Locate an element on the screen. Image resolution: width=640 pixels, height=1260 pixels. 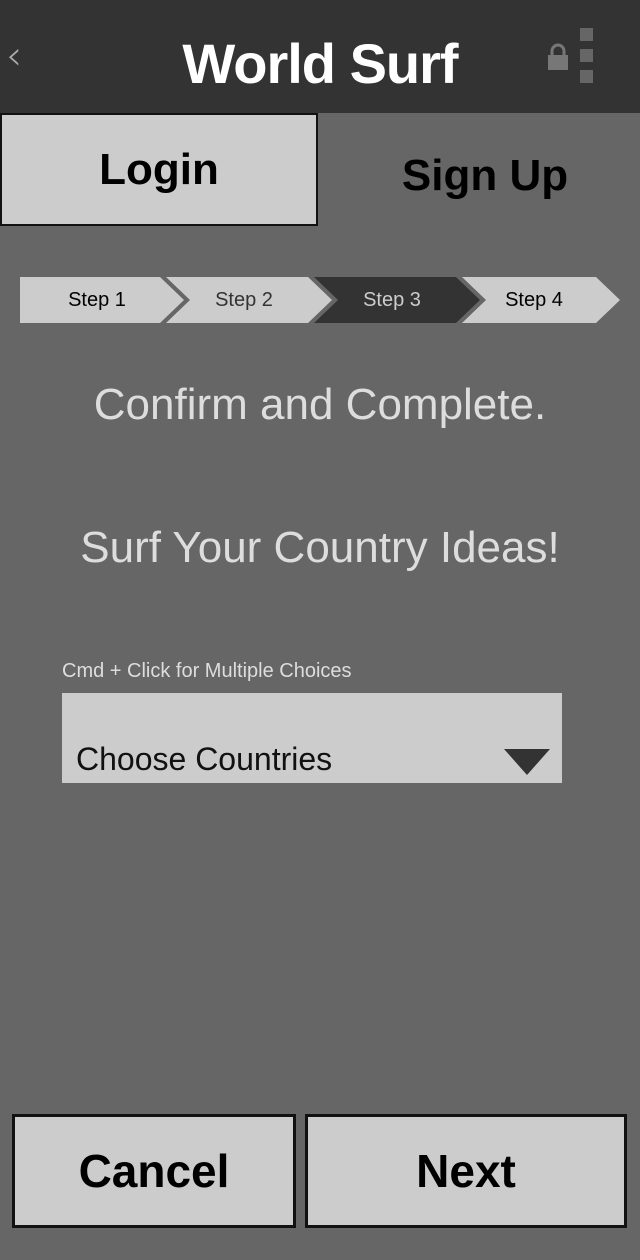
step-progress: Step 1 Step 2 Step 3 Step 4 is located at coordinates (320, 300).